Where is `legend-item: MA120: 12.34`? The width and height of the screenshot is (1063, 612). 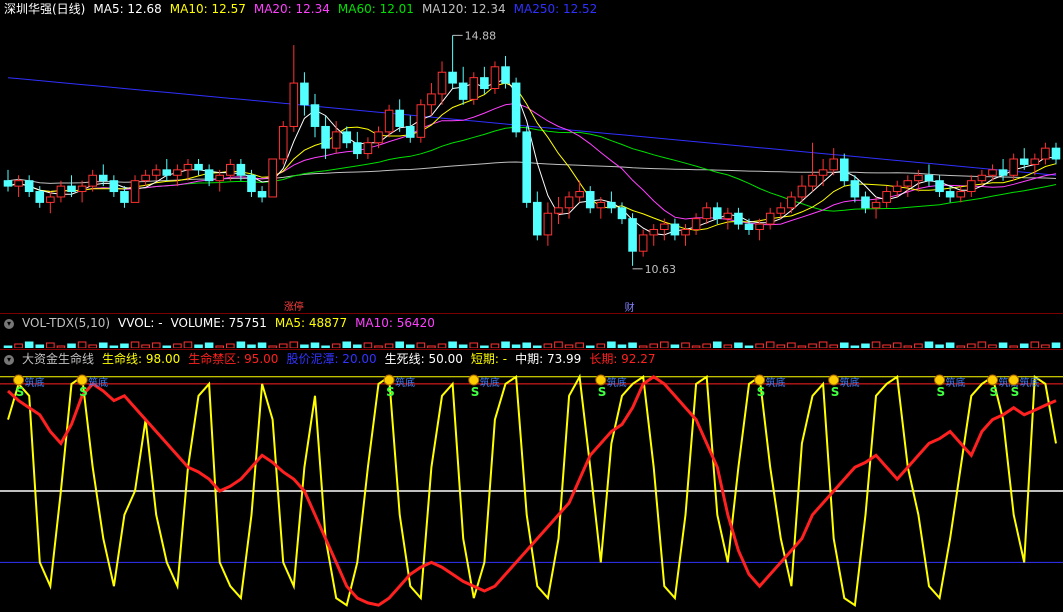 legend-item: MA120: 12.34 is located at coordinates (463, 9).